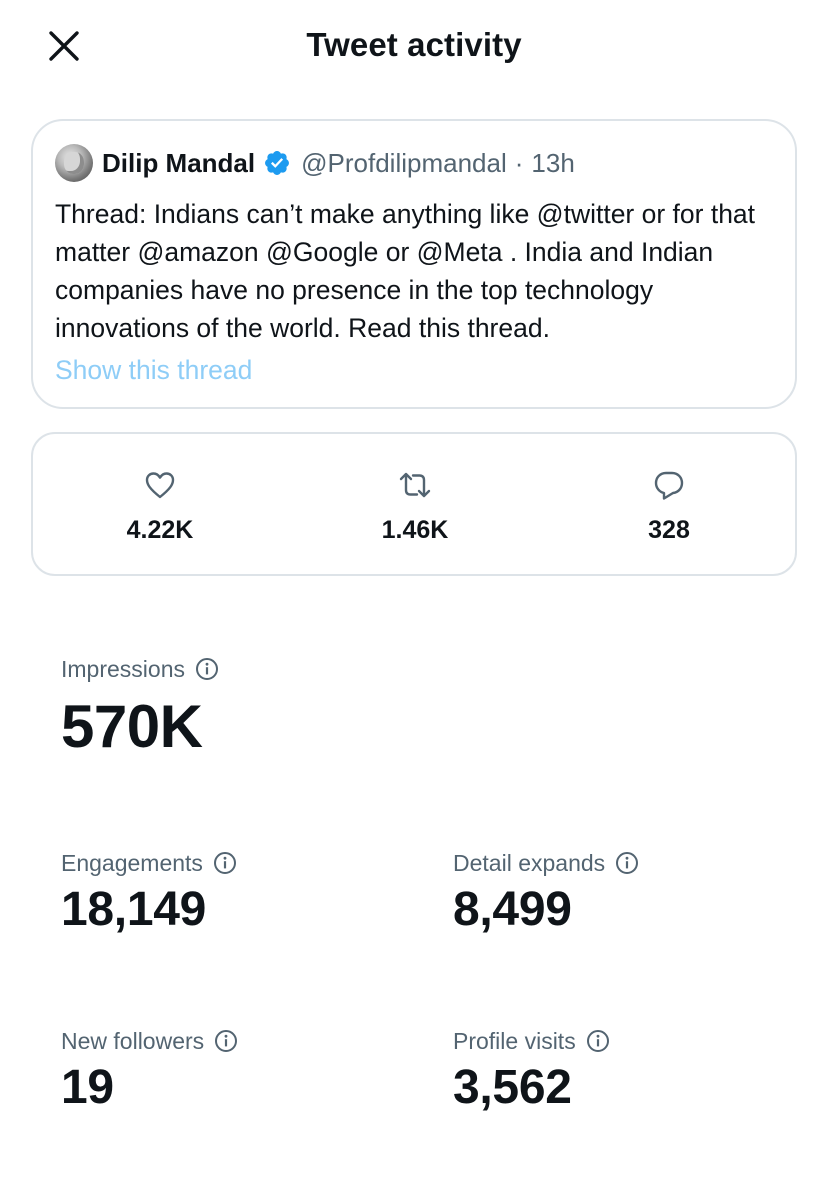  I want to click on detail-expands-value: 8,499, so click(512, 909).